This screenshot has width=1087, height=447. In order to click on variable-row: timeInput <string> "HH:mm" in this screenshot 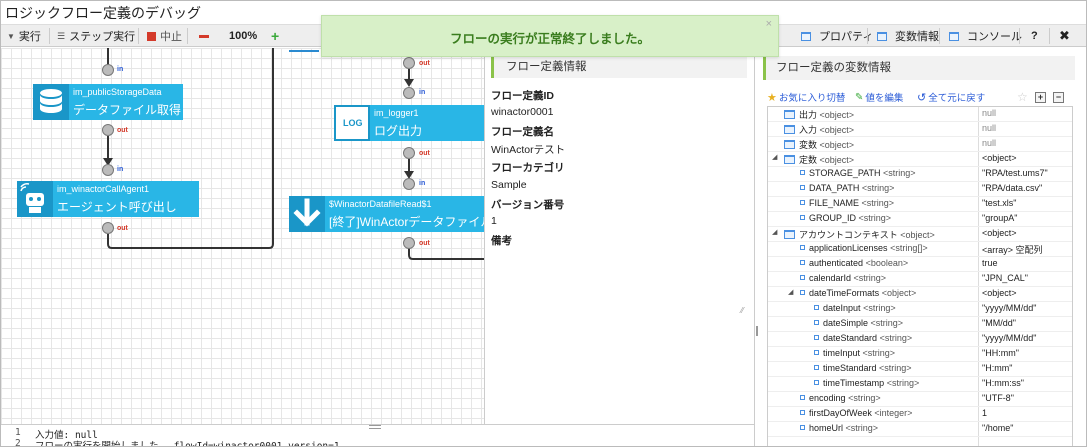, I will do `click(920, 354)`.